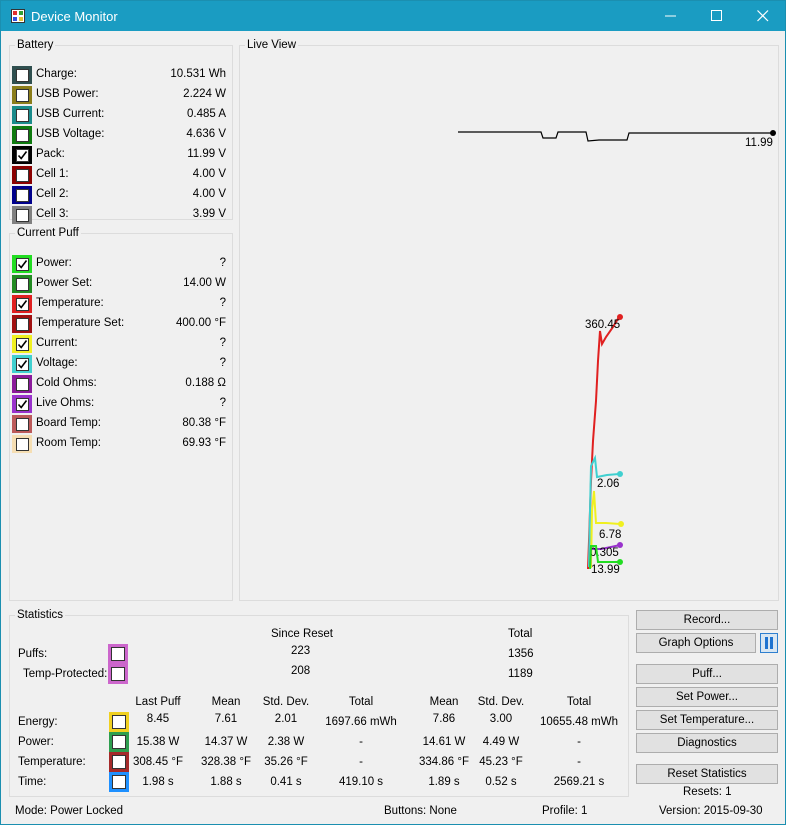 Image resolution: width=786 pixels, height=825 pixels. Describe the element at coordinates (604, 553) in the screenshot. I see `live-ohms-label: 0.305` at that location.